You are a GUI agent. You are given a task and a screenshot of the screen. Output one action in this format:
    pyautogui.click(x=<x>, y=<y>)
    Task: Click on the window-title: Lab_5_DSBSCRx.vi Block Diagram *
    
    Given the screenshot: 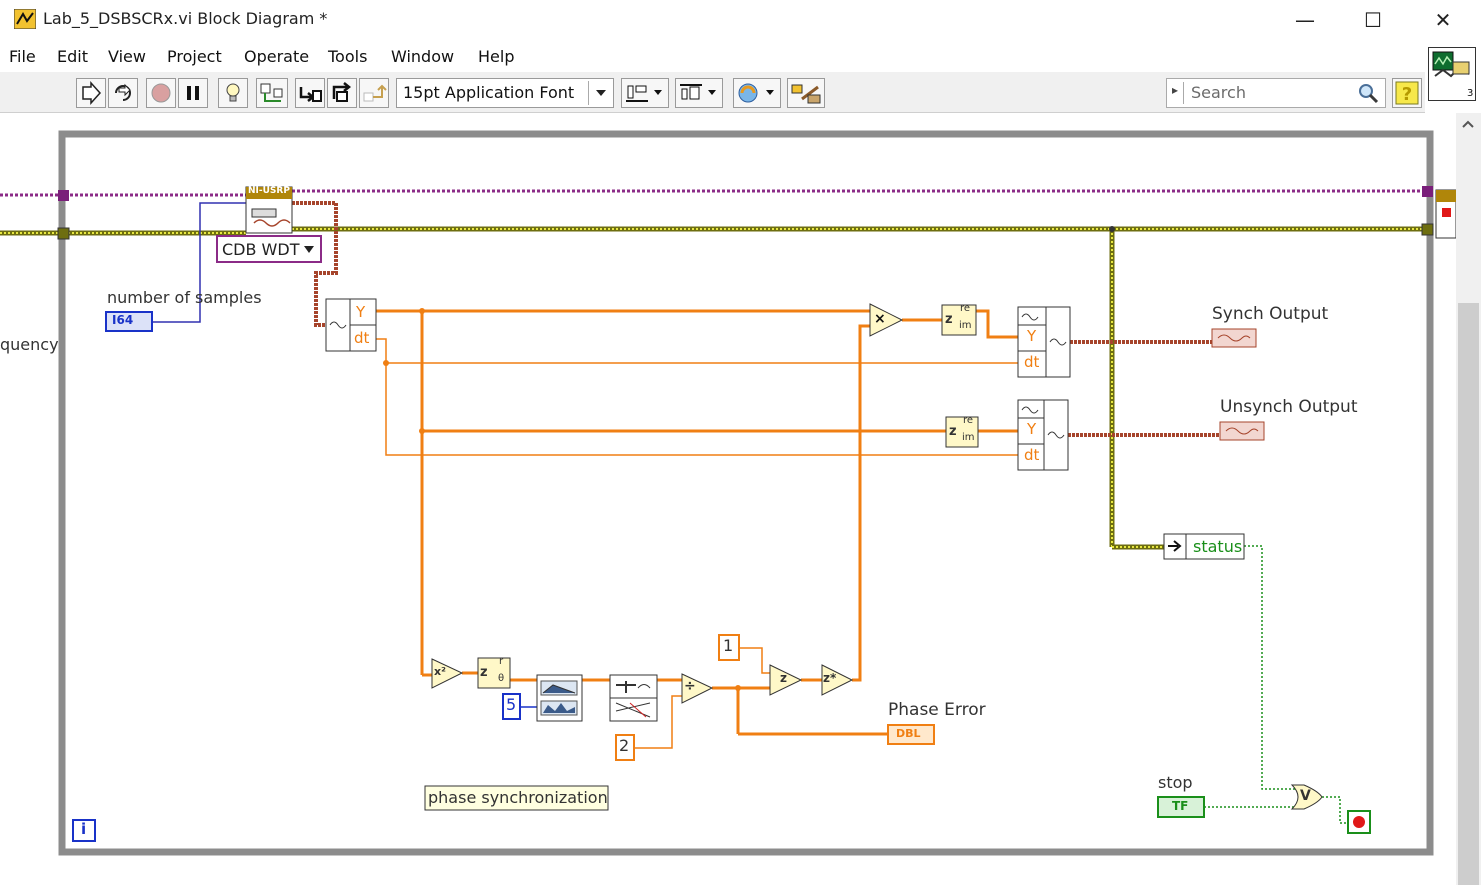 What is the action you would take?
    pyautogui.click(x=185, y=18)
    